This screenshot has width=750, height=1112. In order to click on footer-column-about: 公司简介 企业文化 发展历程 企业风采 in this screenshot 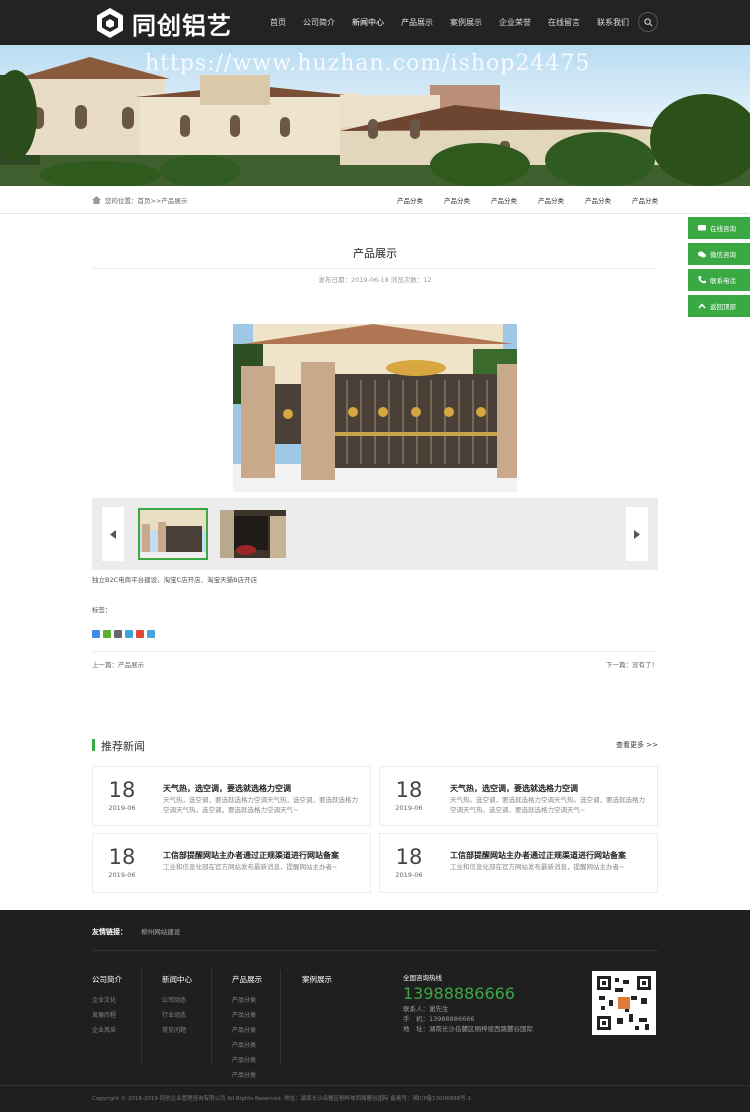, I will do `click(107, 1007)`.